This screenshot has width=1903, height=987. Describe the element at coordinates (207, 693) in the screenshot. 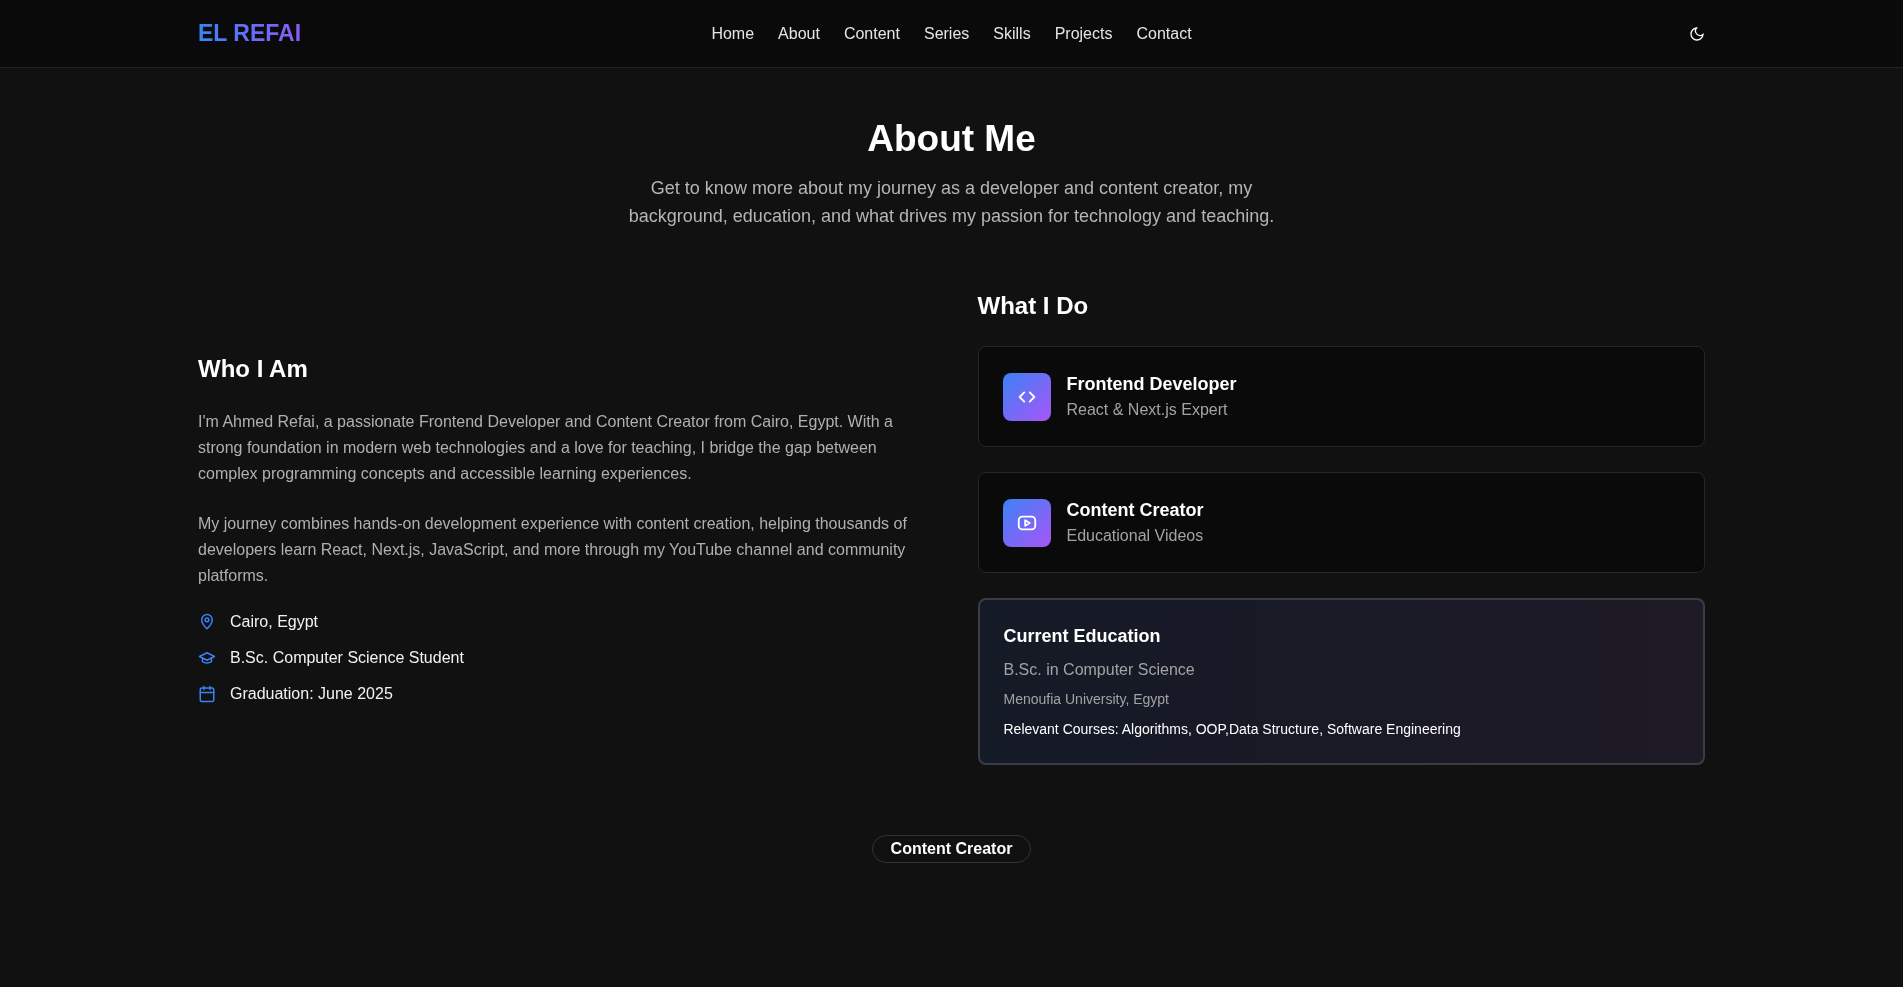

I see `calendar-icon` at that location.